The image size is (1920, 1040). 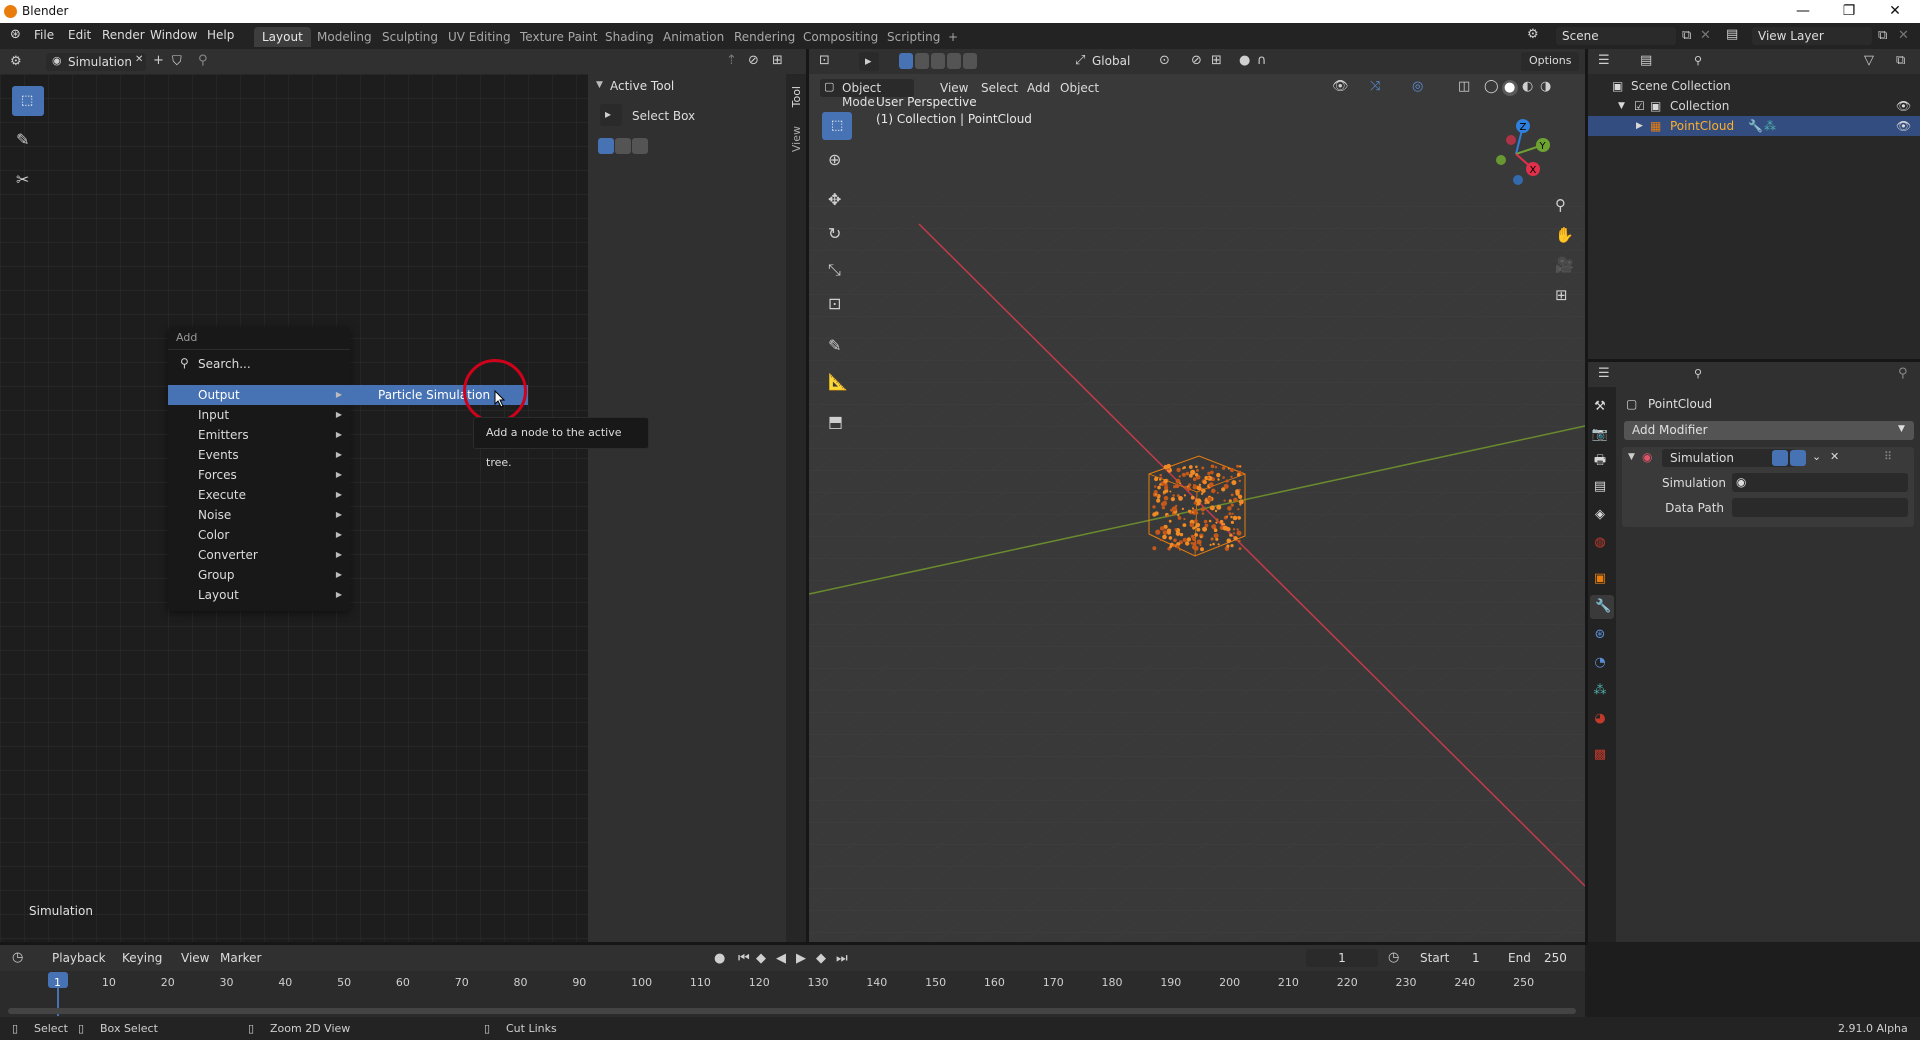 What do you see at coordinates (781, 958) in the screenshot?
I see `play-reverse-icon: ◀` at bounding box center [781, 958].